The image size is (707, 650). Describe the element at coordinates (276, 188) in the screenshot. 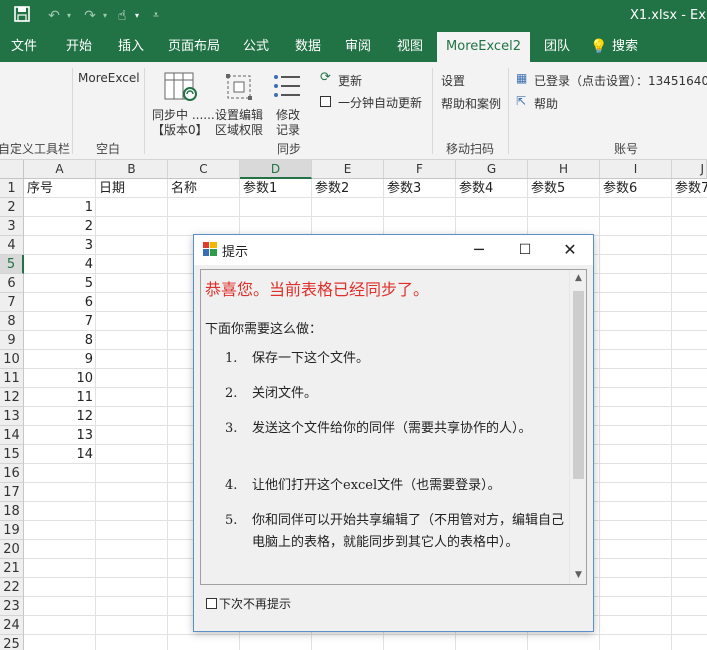

I see `header-cell: 参数1` at that location.